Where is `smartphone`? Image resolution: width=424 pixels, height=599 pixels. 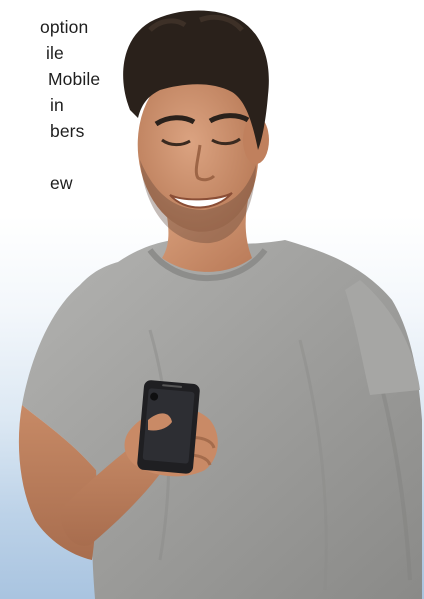 smartphone is located at coordinates (168, 427).